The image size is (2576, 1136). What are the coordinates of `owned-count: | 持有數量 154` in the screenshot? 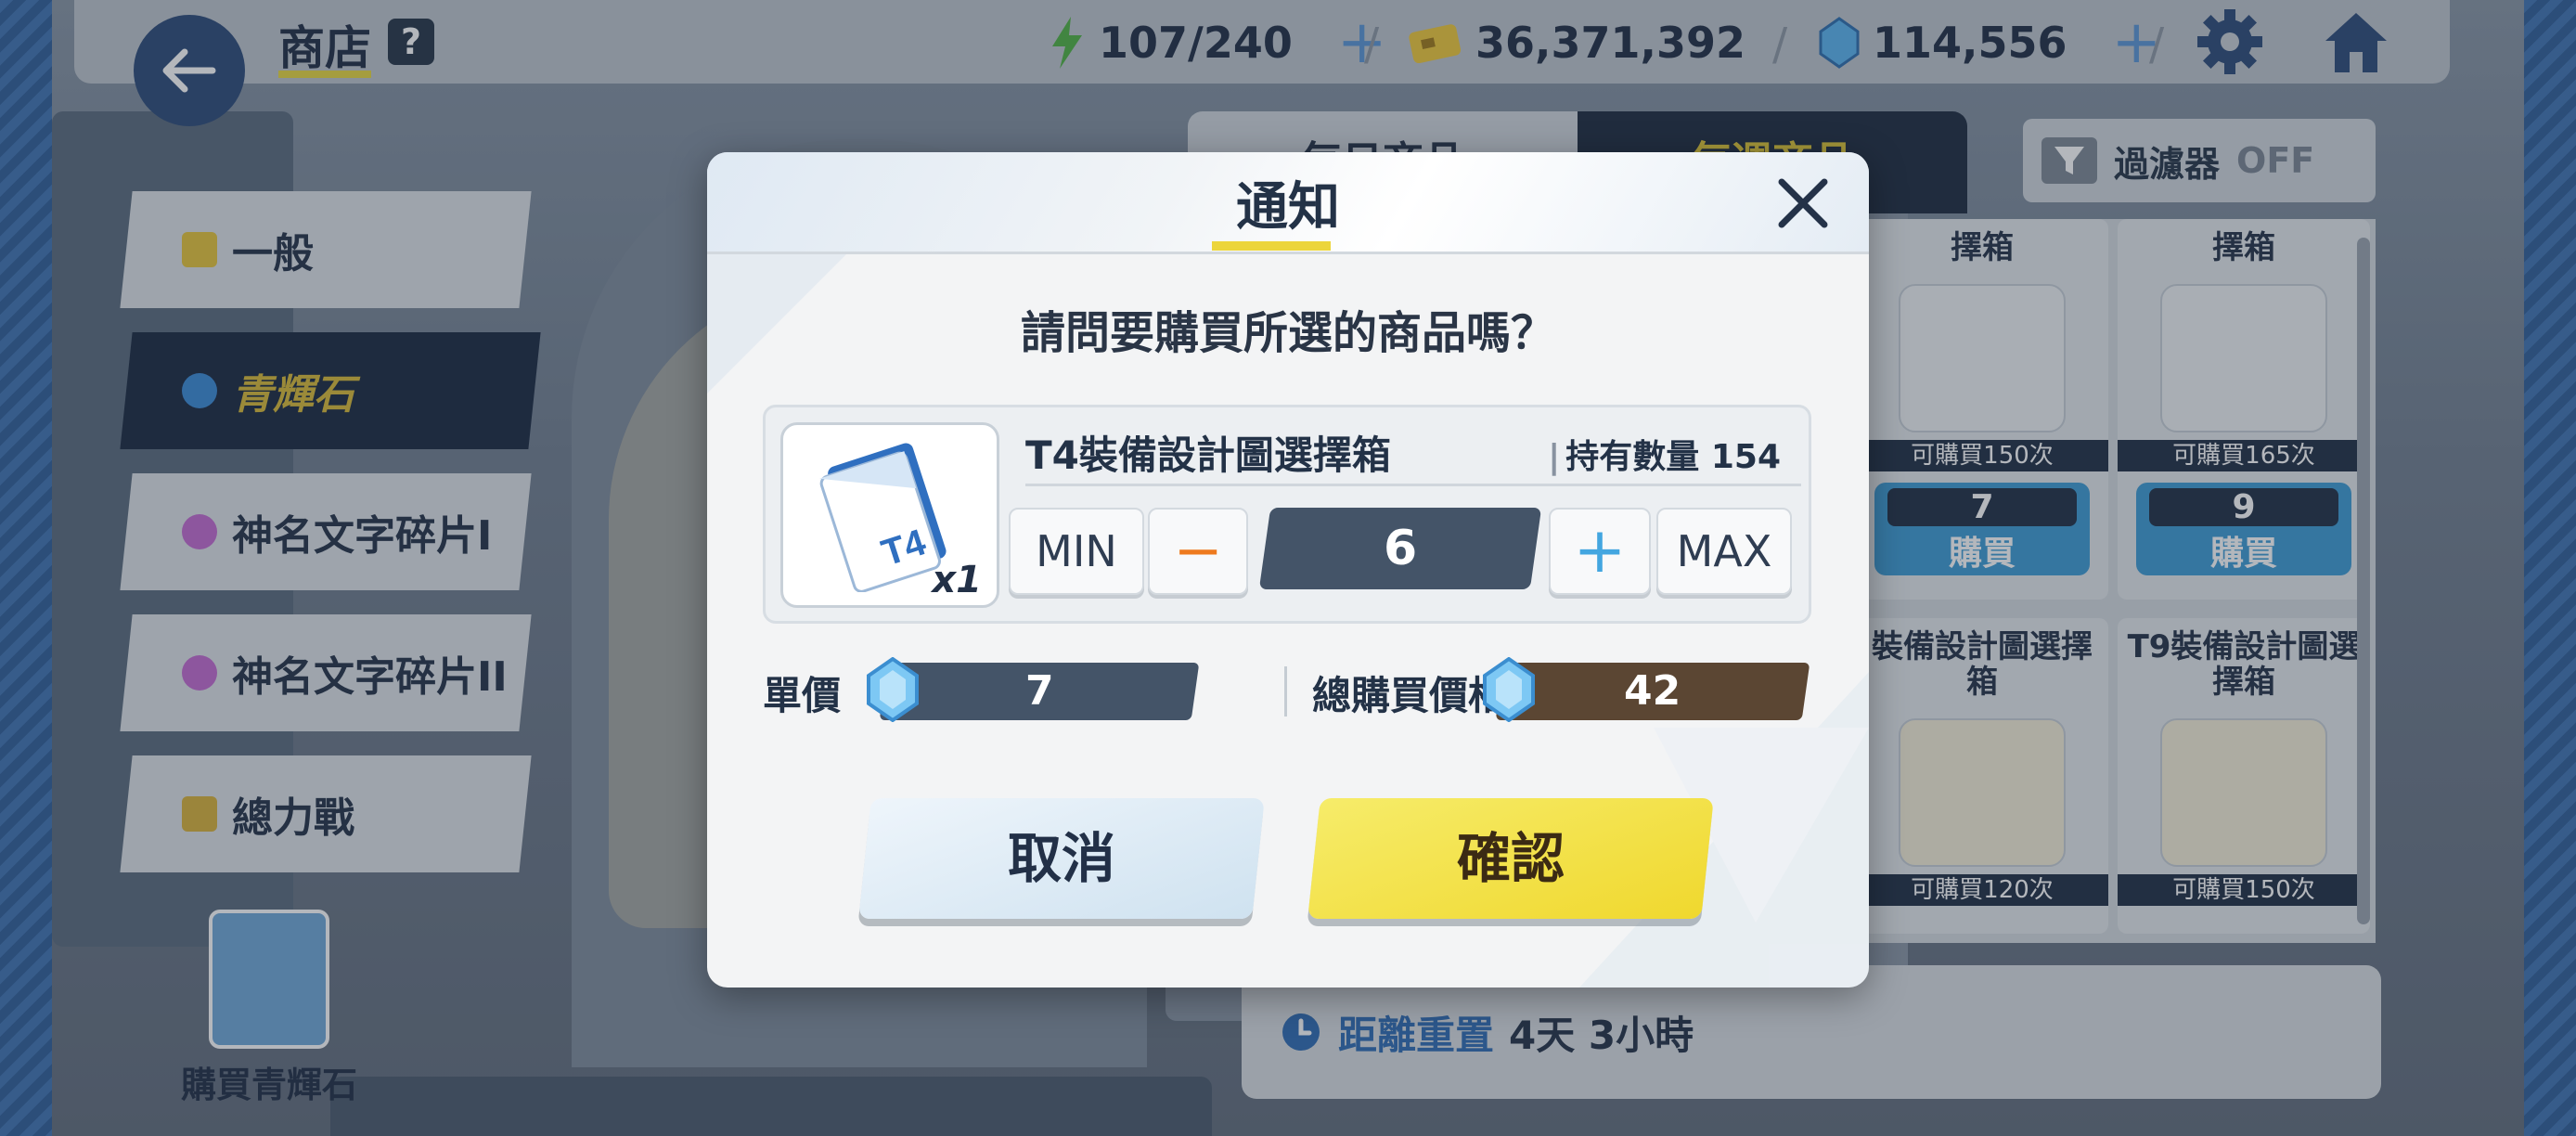 It's located at (1664, 457).